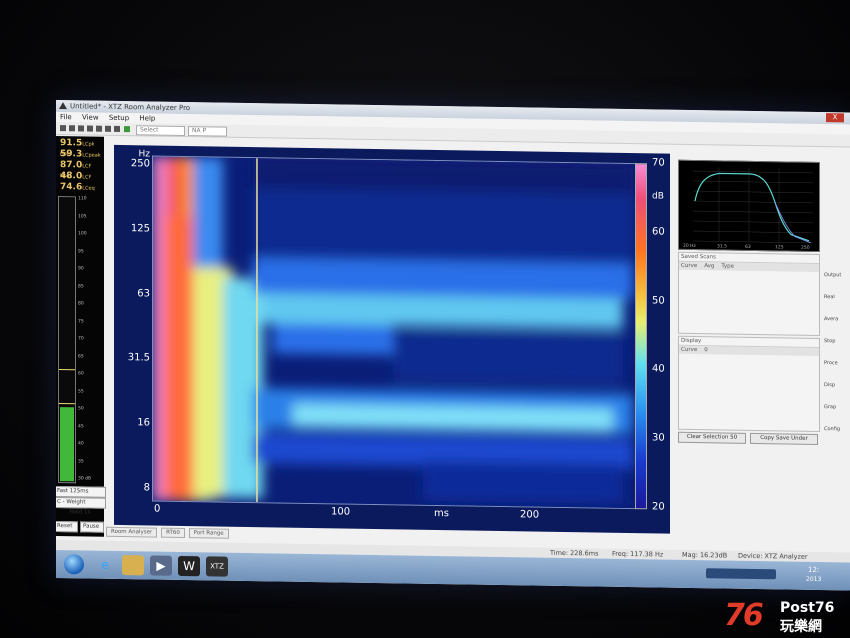 This screenshot has width=850, height=638. Describe the element at coordinates (832, 275) in the screenshot. I see `side-control-label: Output` at that location.